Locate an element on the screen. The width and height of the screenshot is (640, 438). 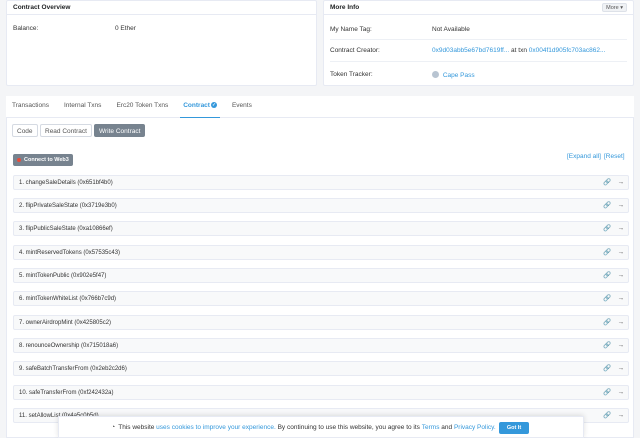
got-it-button: Got It is located at coordinates (514, 428).